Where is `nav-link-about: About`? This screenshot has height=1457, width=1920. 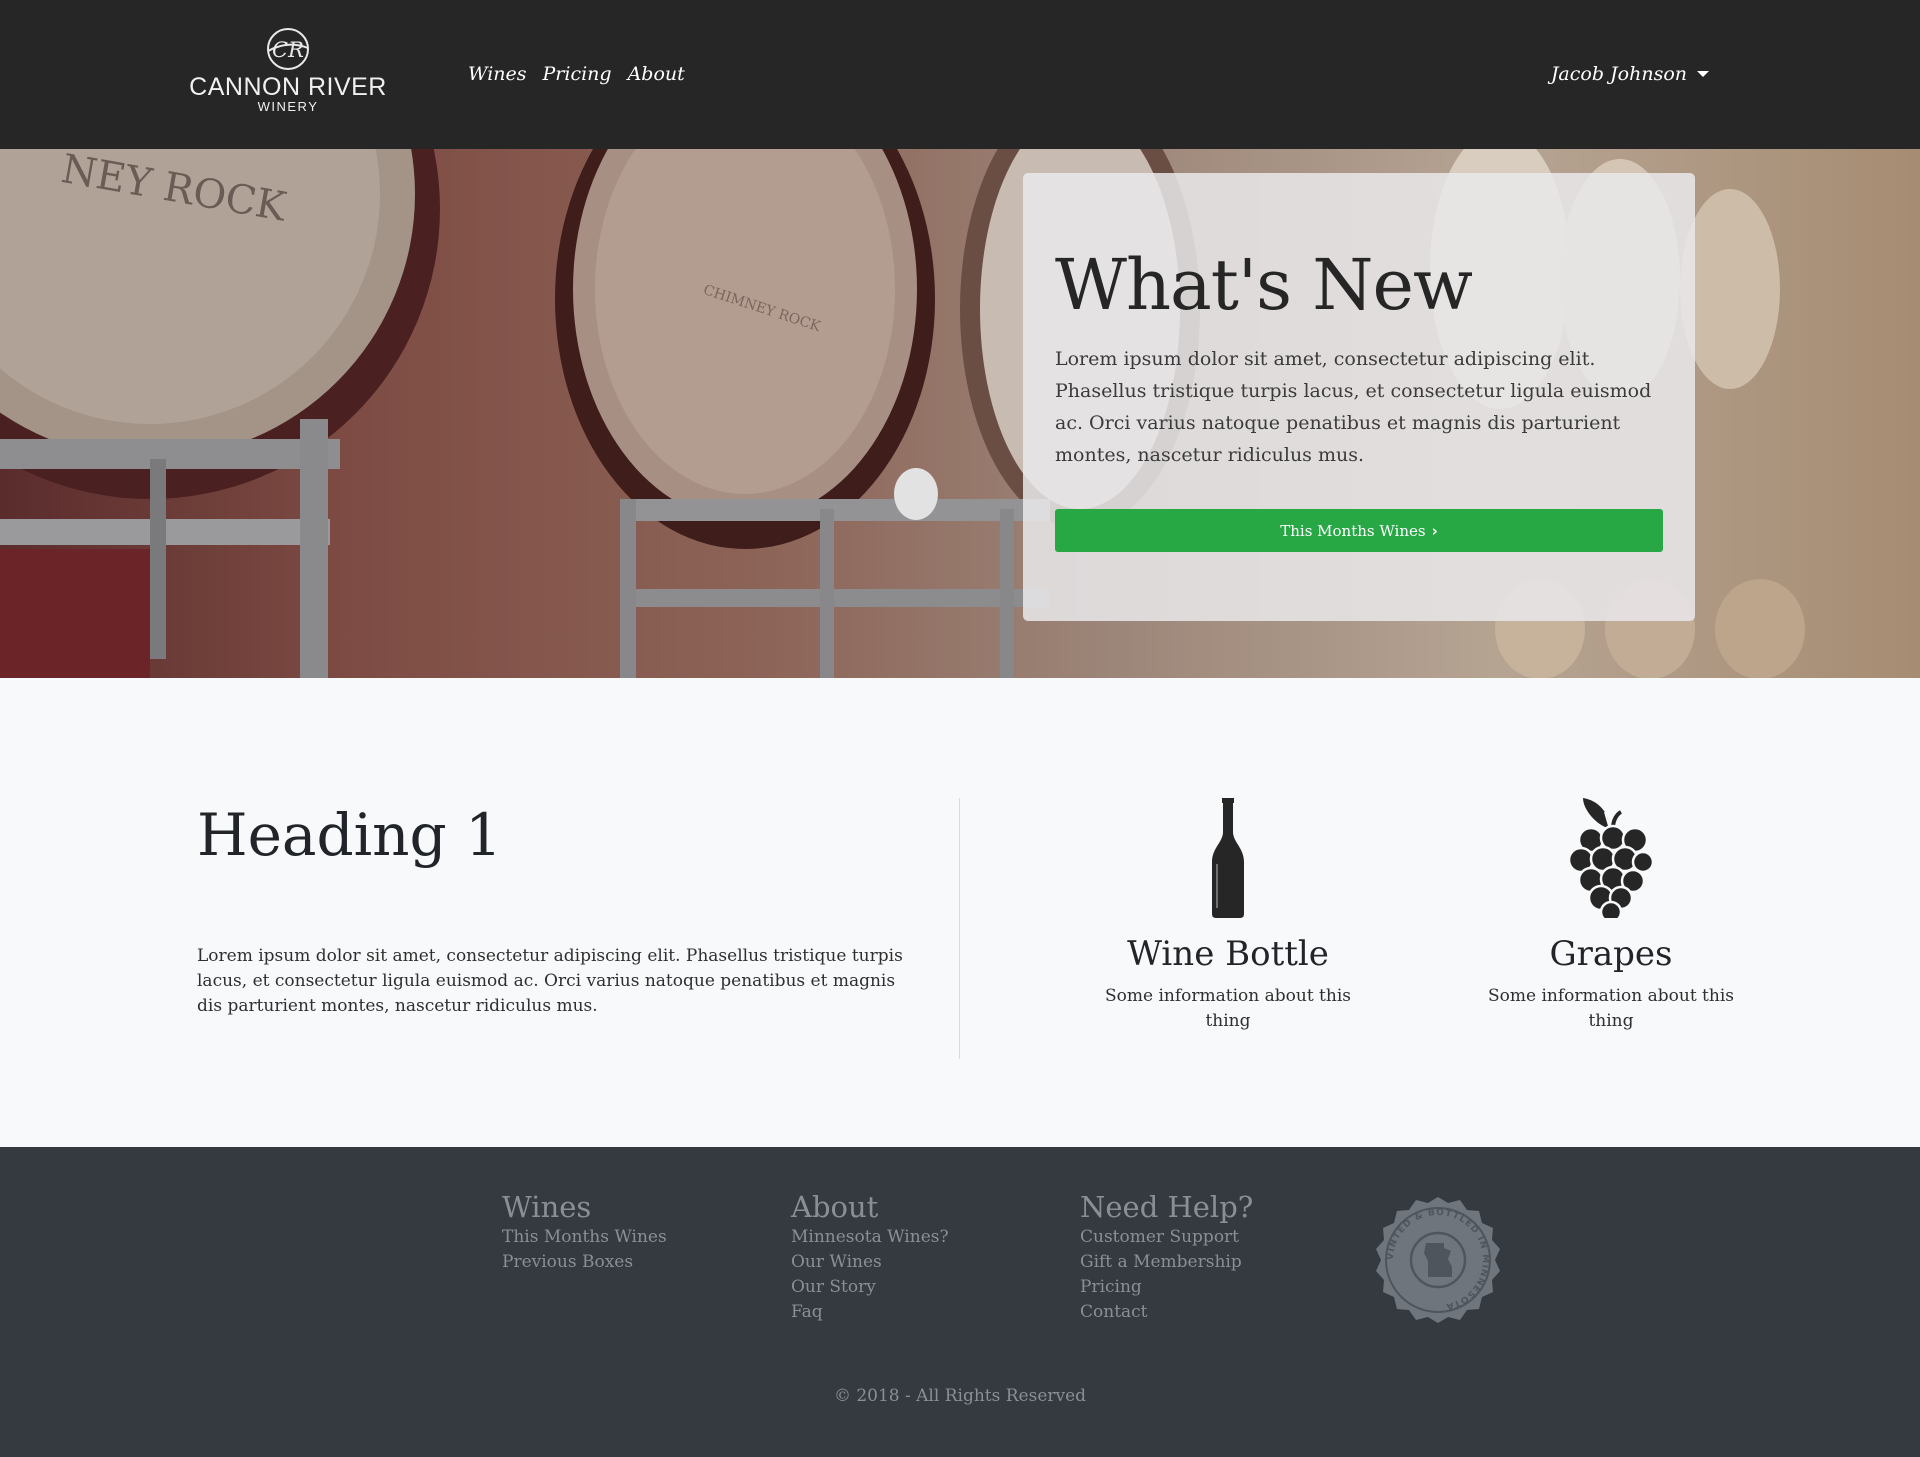
nav-link-about: About is located at coordinates (656, 74).